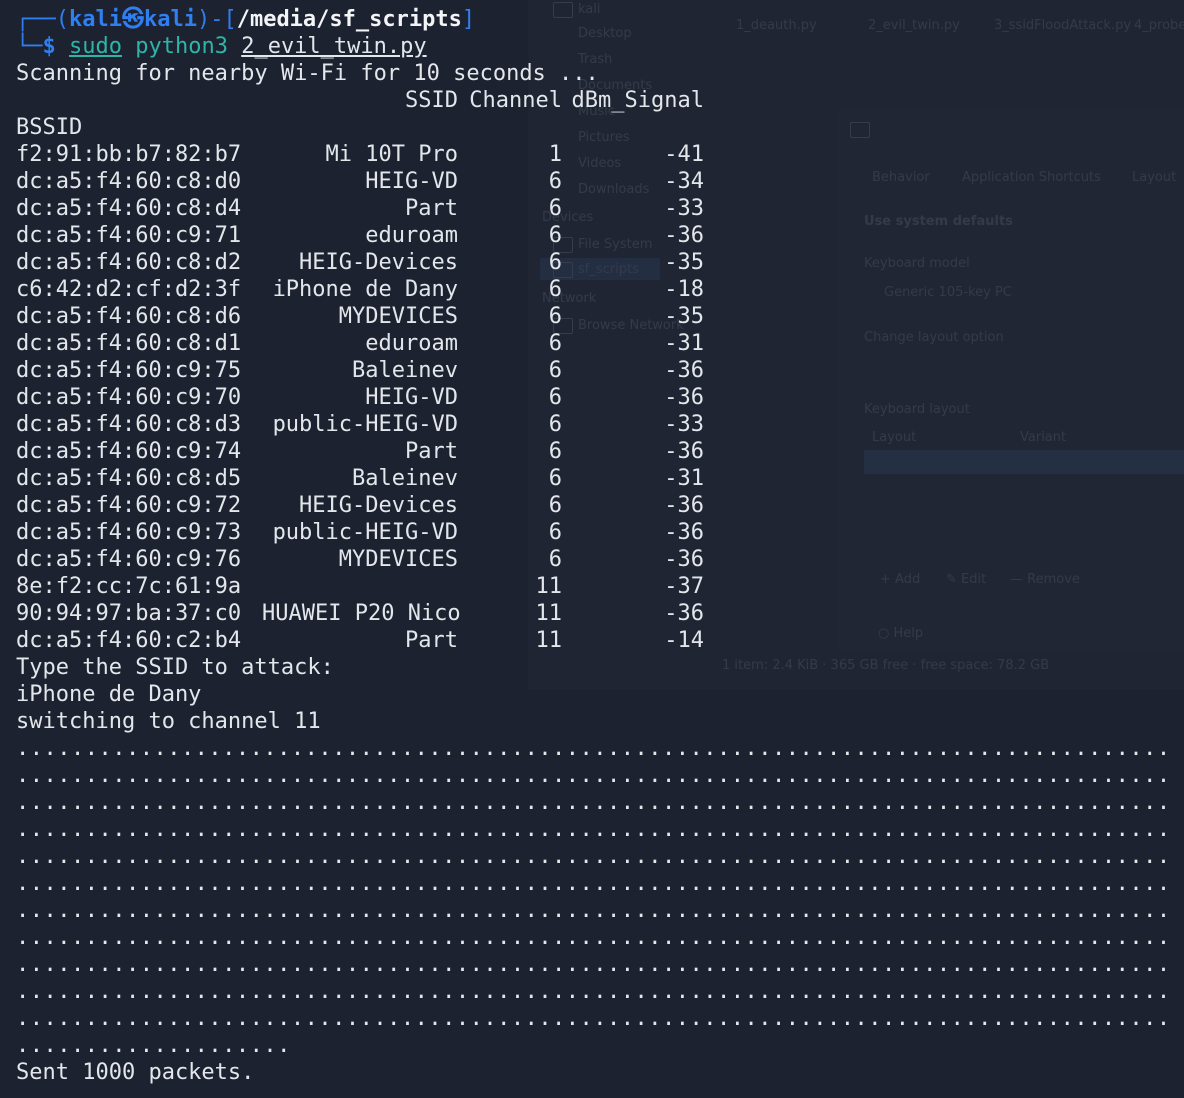 The height and width of the screenshot is (1098, 1184). What do you see at coordinates (391, 154) in the screenshot?
I see `ssid-cell: Mi 10T Pro` at bounding box center [391, 154].